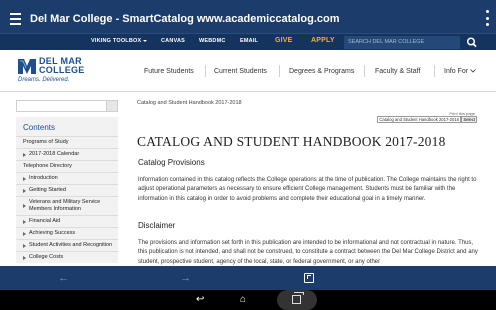  I want to click on del-mar-college-logo: DEL MAR COLLEGE Dreams. Delivered., so click(62, 71).